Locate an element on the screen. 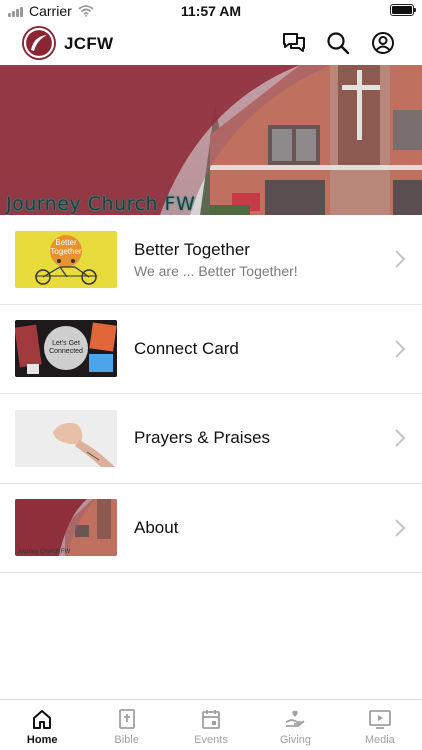  chat-button is located at coordinates (294, 43).